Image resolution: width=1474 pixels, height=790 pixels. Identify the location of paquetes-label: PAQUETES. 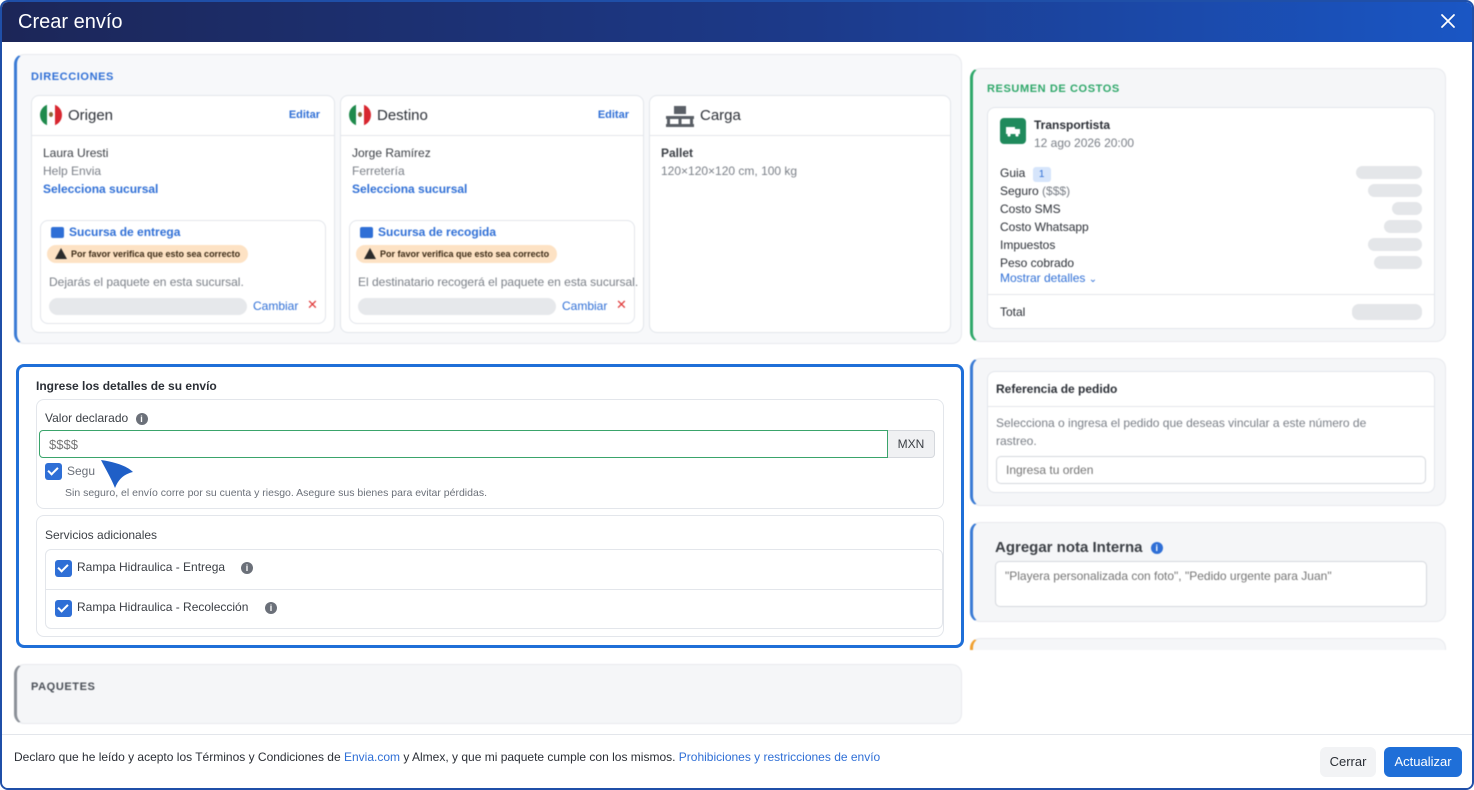
(63, 687).